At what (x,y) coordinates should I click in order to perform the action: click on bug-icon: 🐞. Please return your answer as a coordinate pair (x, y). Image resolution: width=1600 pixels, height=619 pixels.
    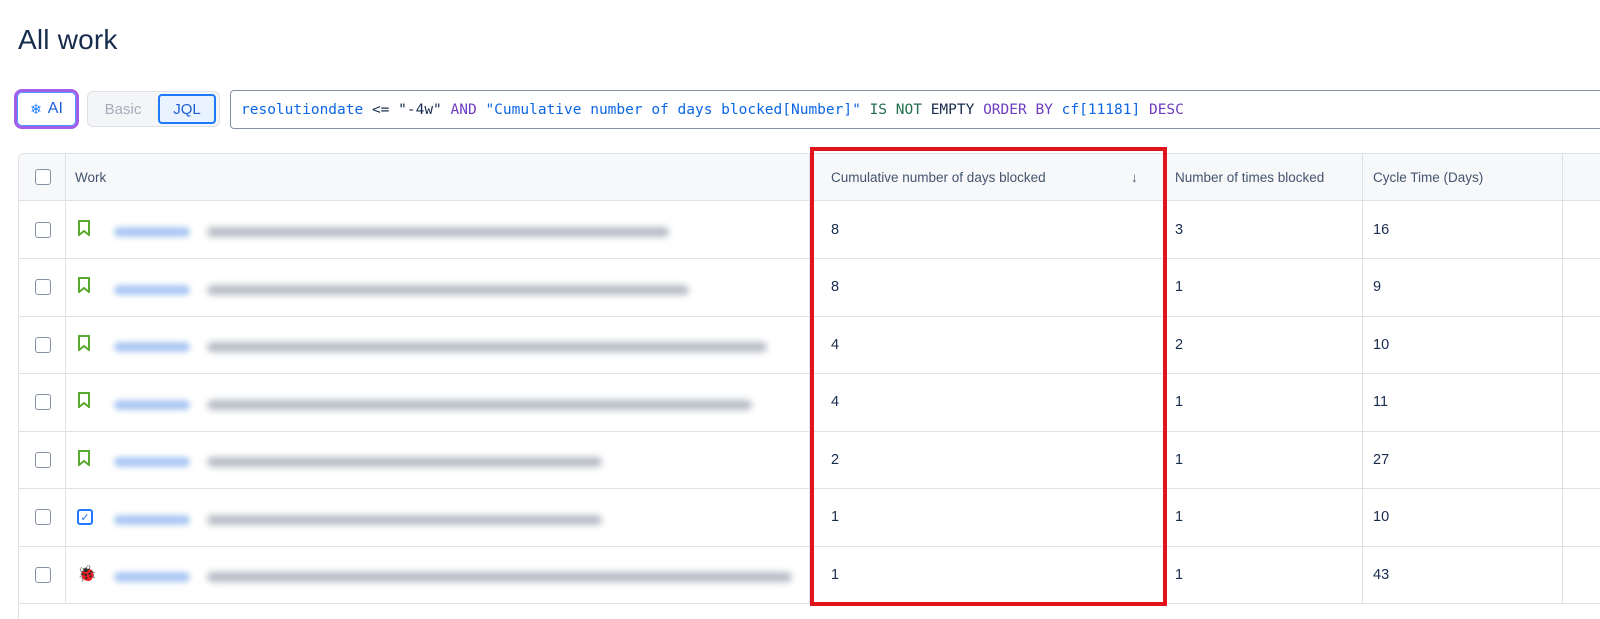
    Looking at the image, I should click on (87, 574).